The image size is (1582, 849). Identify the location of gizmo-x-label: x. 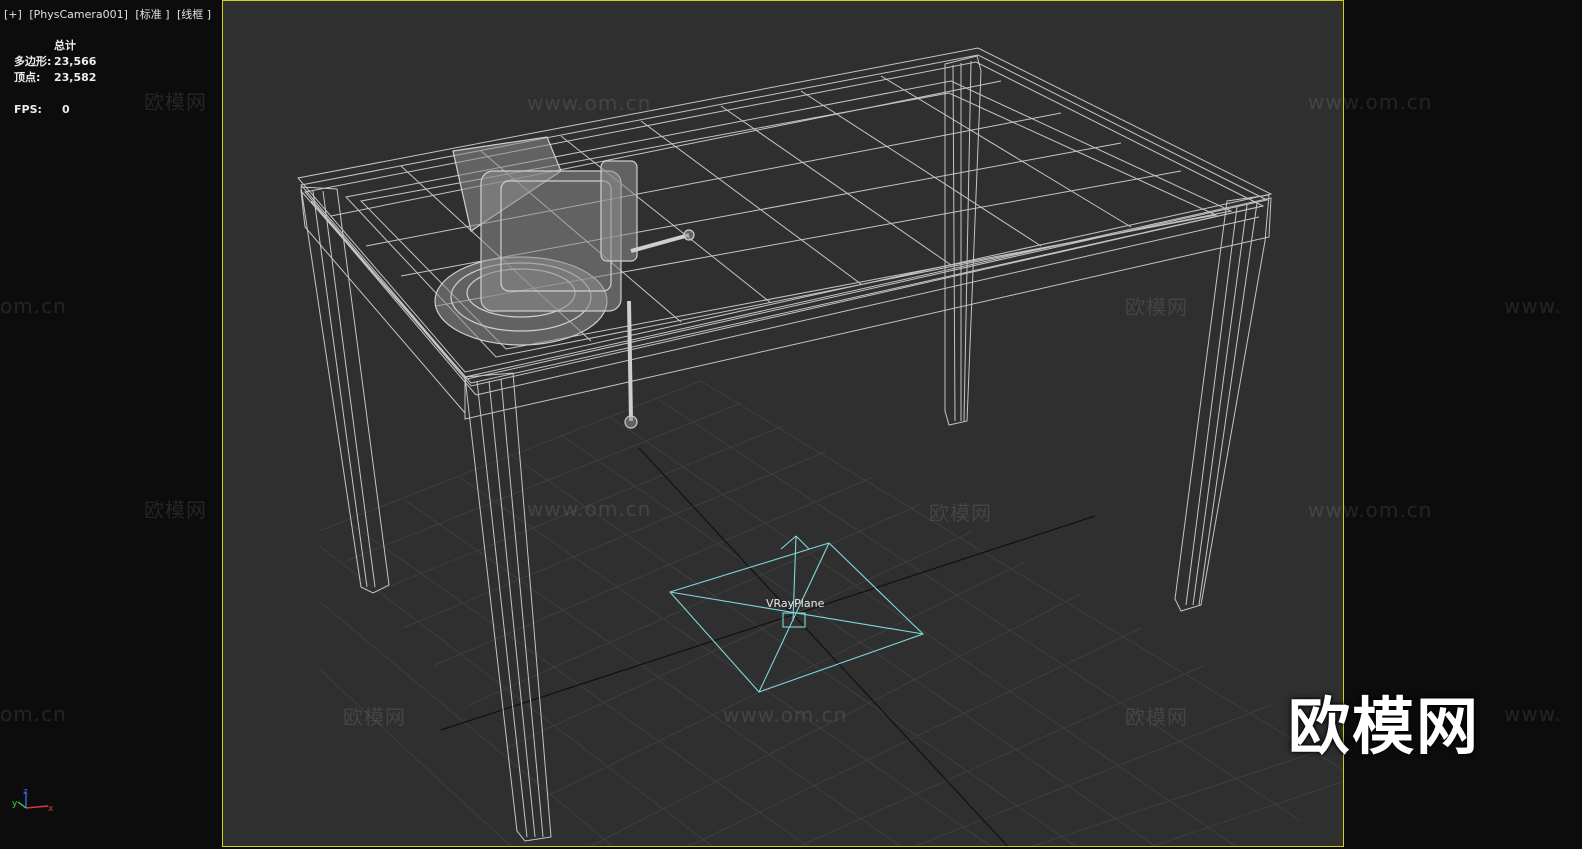
(51, 809).